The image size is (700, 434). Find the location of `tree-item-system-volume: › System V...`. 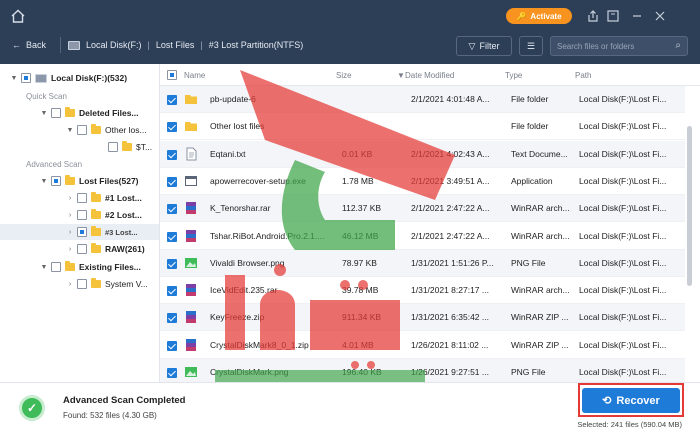

tree-item-system-volume: › System V... is located at coordinates (107, 284).